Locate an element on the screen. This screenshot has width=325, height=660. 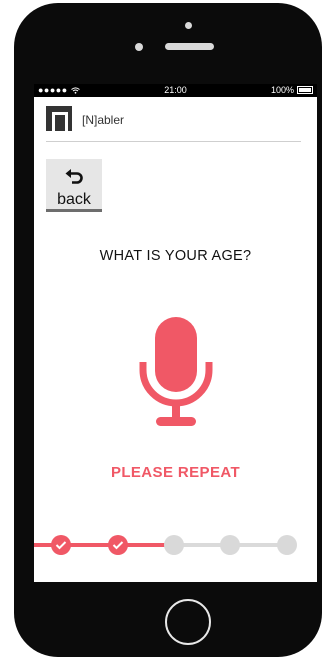
battery-status: 100% is located at coordinates (292, 90).